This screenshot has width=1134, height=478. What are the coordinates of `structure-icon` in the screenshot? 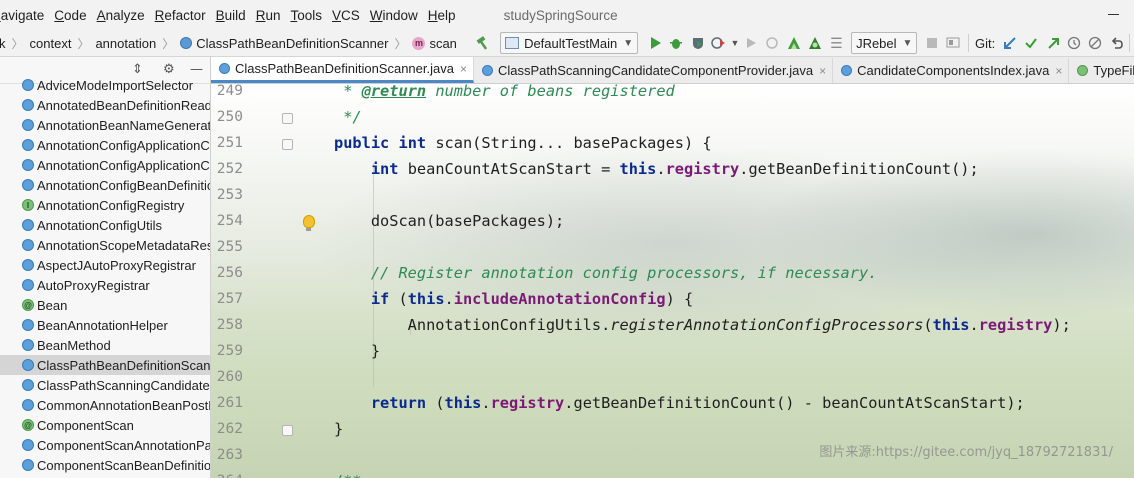 It's located at (953, 43).